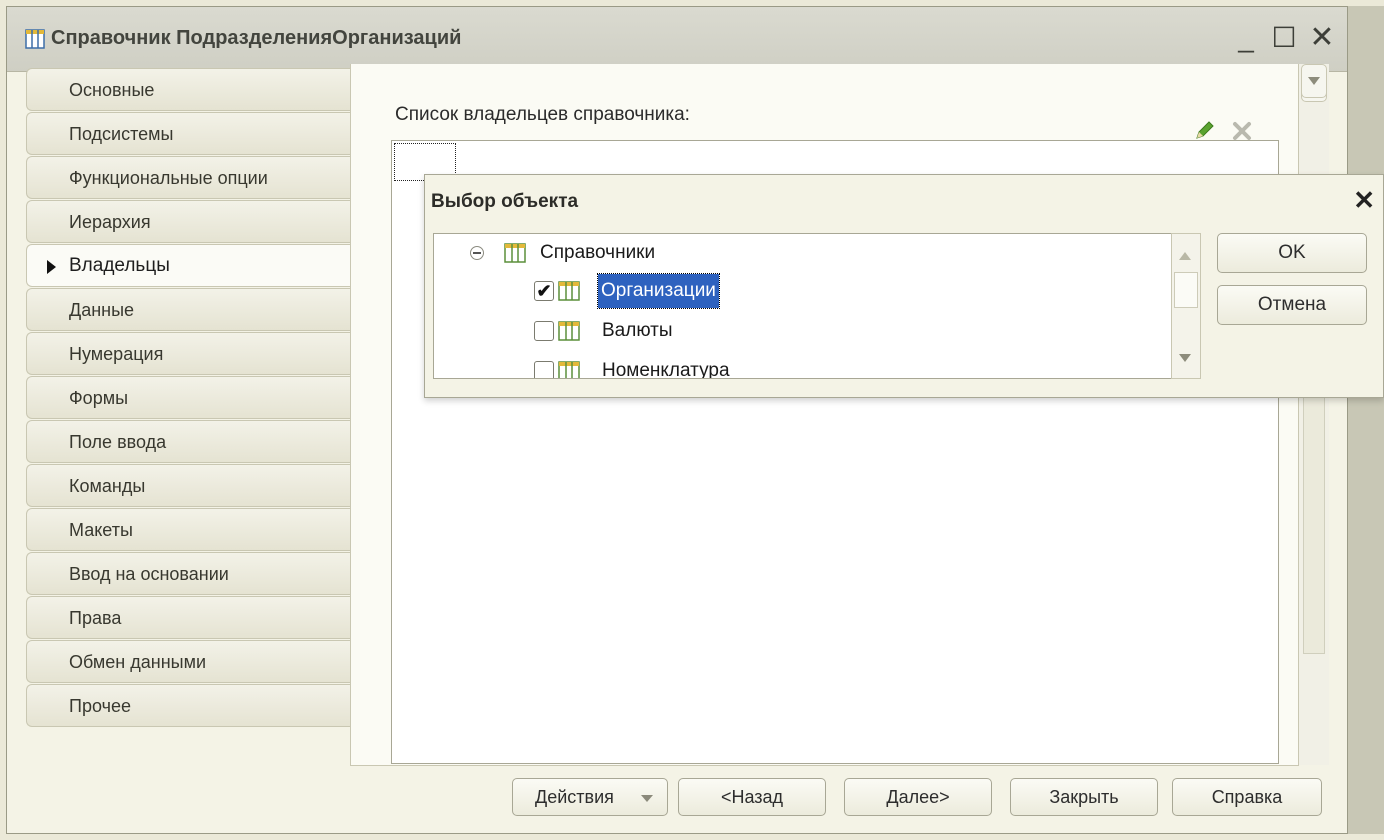  I want to click on dropdown-arrow-icon, so click(647, 798).